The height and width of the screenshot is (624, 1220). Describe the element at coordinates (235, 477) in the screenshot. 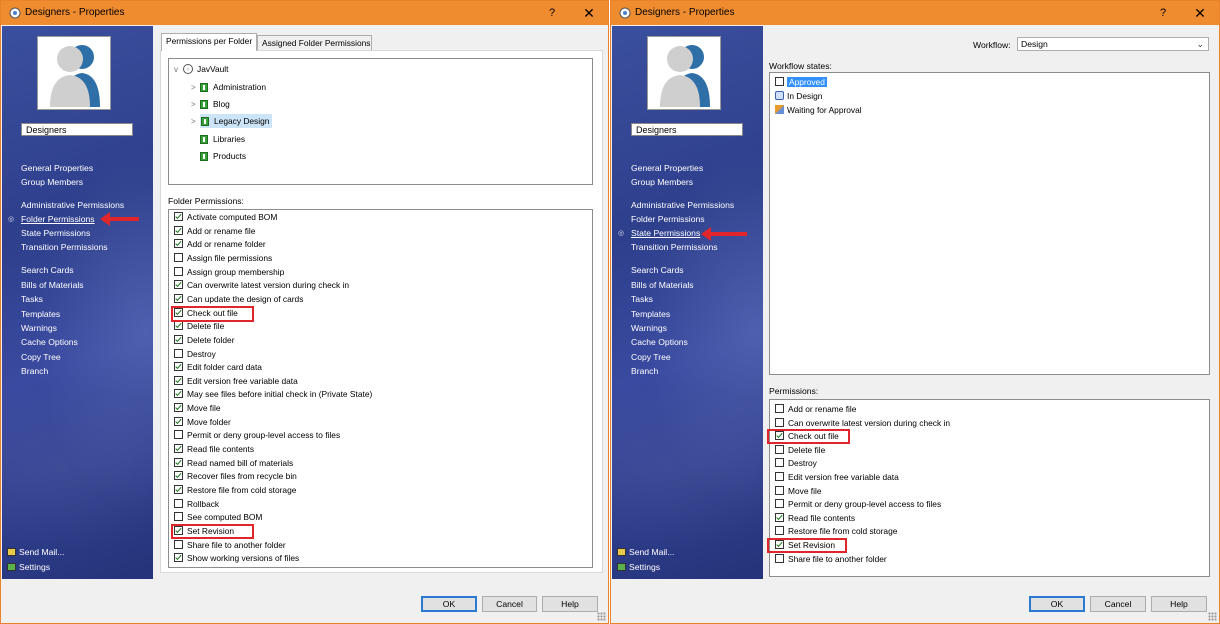

I see `permission-row: Recover files from recycle bin` at that location.